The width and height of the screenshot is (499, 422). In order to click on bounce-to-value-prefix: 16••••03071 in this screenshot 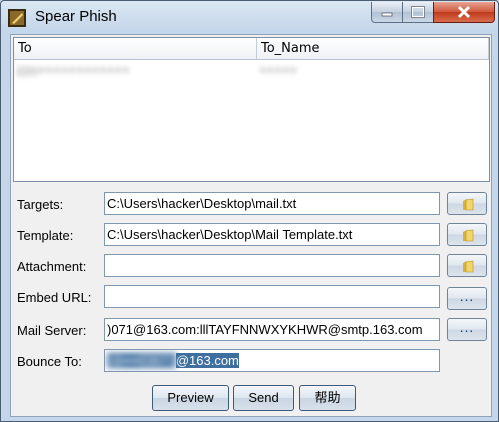, I will do `click(141, 360)`.